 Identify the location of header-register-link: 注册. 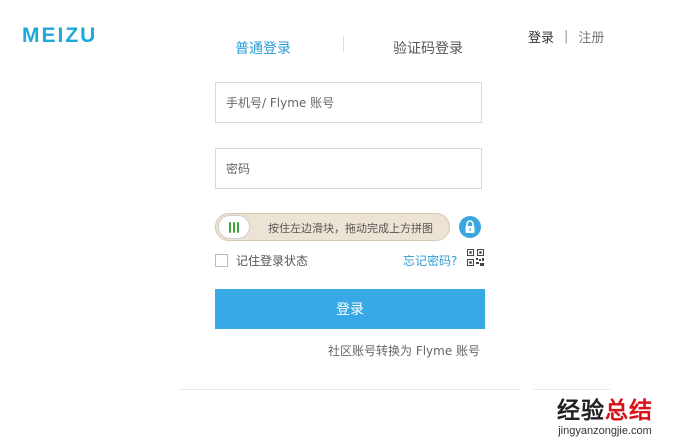
(591, 36).